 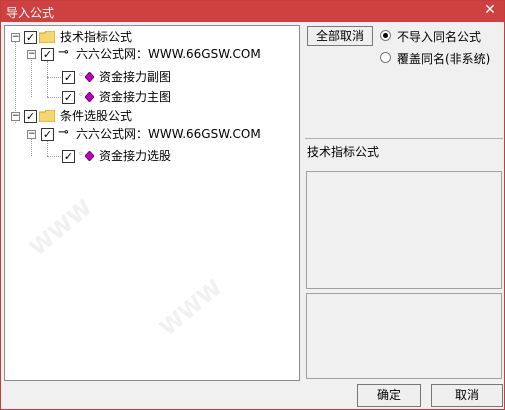 What do you see at coordinates (343, 152) in the screenshot?
I see `formula-type-label: 技术指标公式` at bounding box center [343, 152].